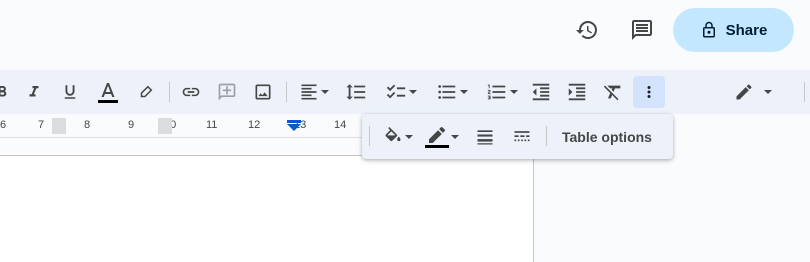 The height and width of the screenshot is (262, 810). I want to click on bold-button, so click(6, 92).